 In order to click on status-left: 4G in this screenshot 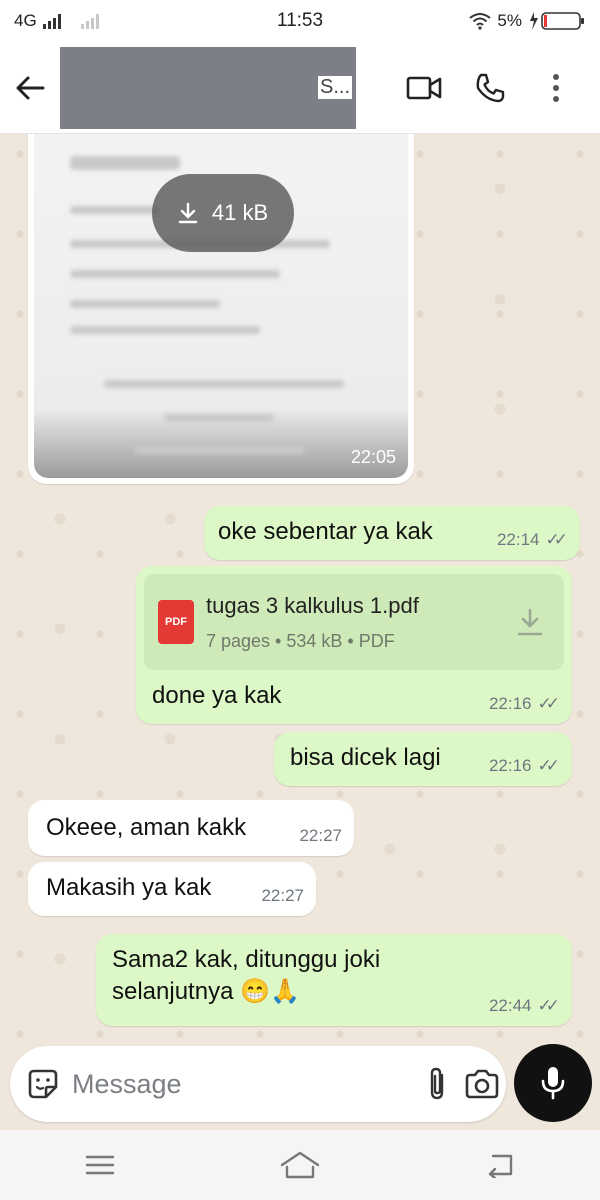, I will do `click(114, 21)`.